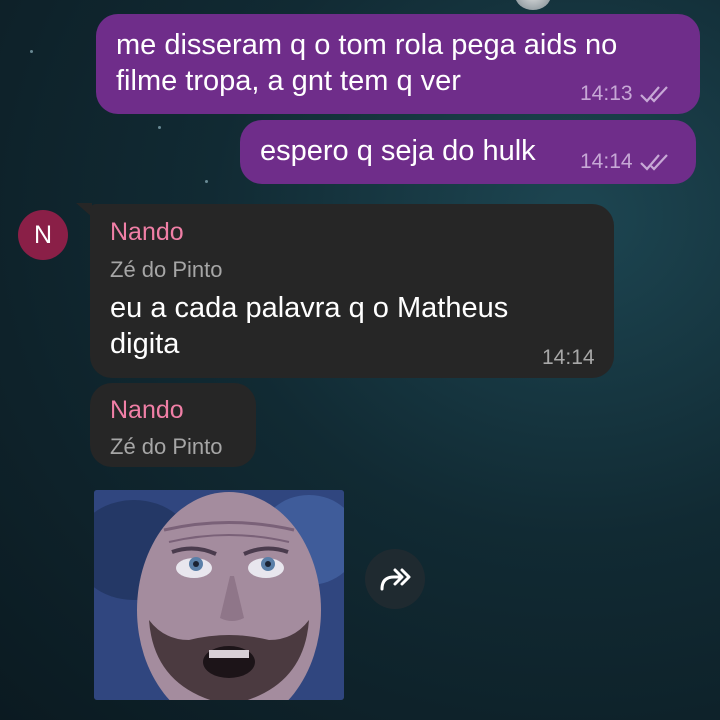  I want to click on message-text: eu a cada palavra q o Matheus digita, so click(309, 326).